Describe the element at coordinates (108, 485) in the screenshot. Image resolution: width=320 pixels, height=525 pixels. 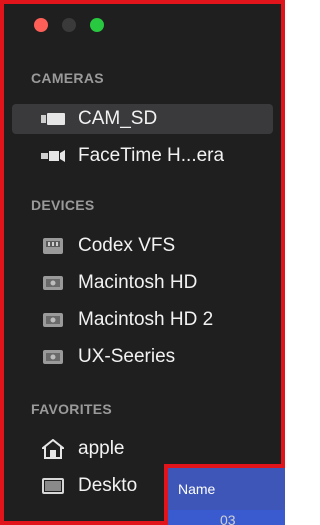
I see `sidebar-item-label: Deskto` at that location.